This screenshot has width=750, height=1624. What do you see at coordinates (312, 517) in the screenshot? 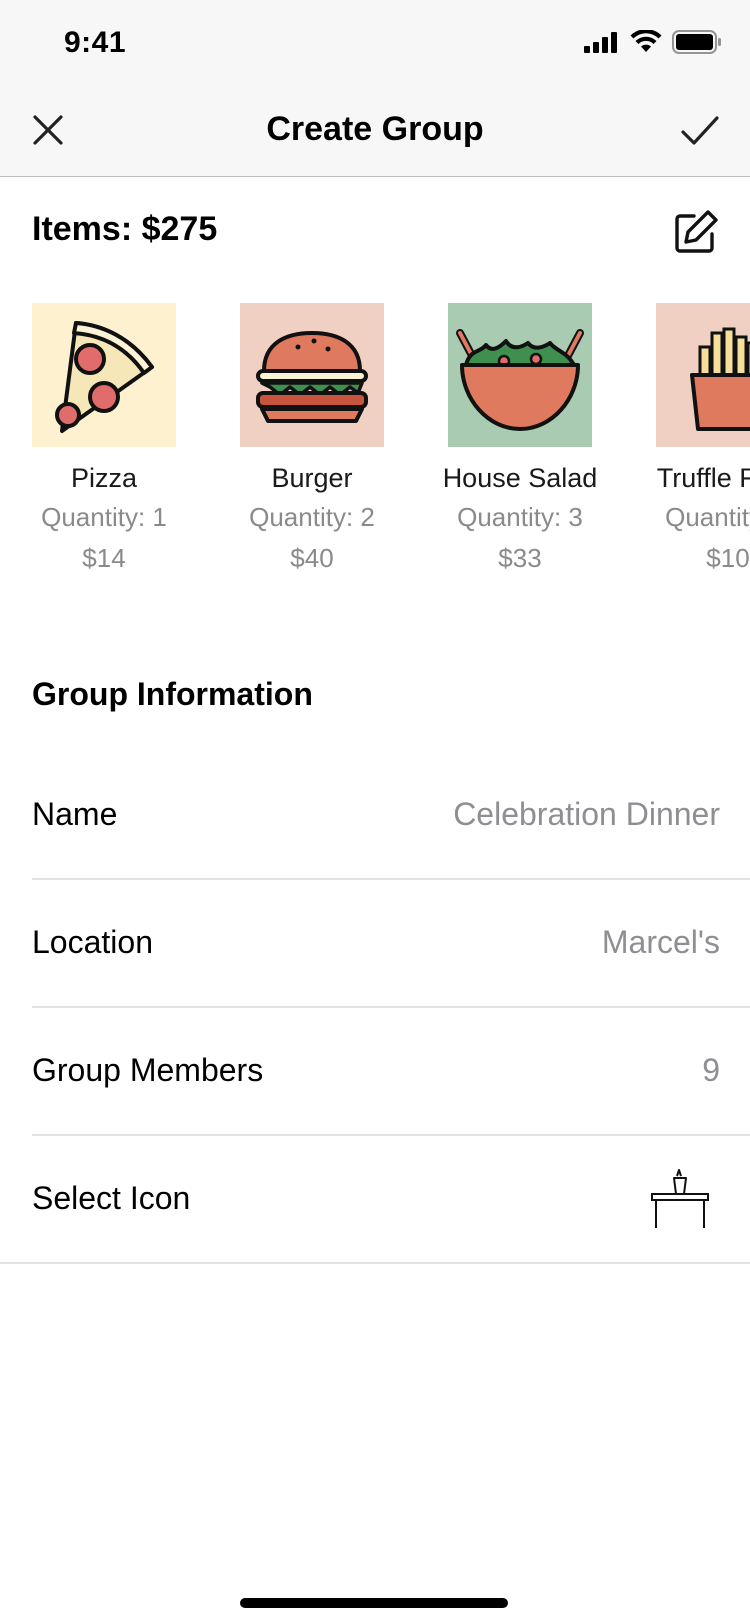
I see `item-quantity: Quantity: 2` at bounding box center [312, 517].